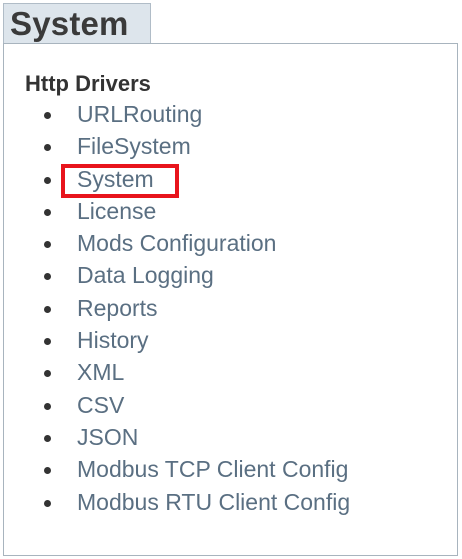 This screenshot has width=462, height=559. What do you see at coordinates (176, 243) in the screenshot?
I see `link-mods-configuration: Mods Configuration` at bounding box center [176, 243].